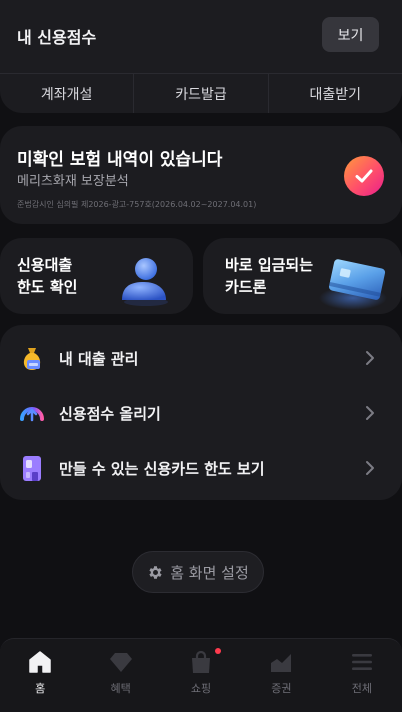 The image size is (402, 712). Describe the element at coordinates (246, 287) in the screenshot. I see `instant-card-loan-line2: 카드론` at that location.